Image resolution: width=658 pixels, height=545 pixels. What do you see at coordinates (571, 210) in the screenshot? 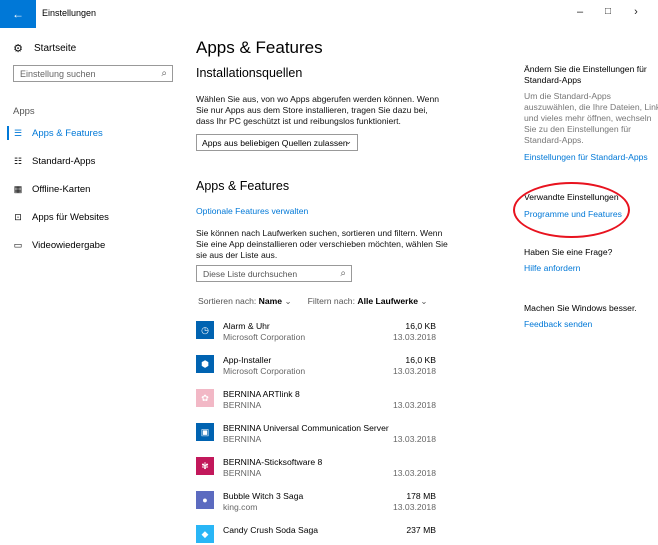
I see `highlight-oval` at bounding box center [571, 210].